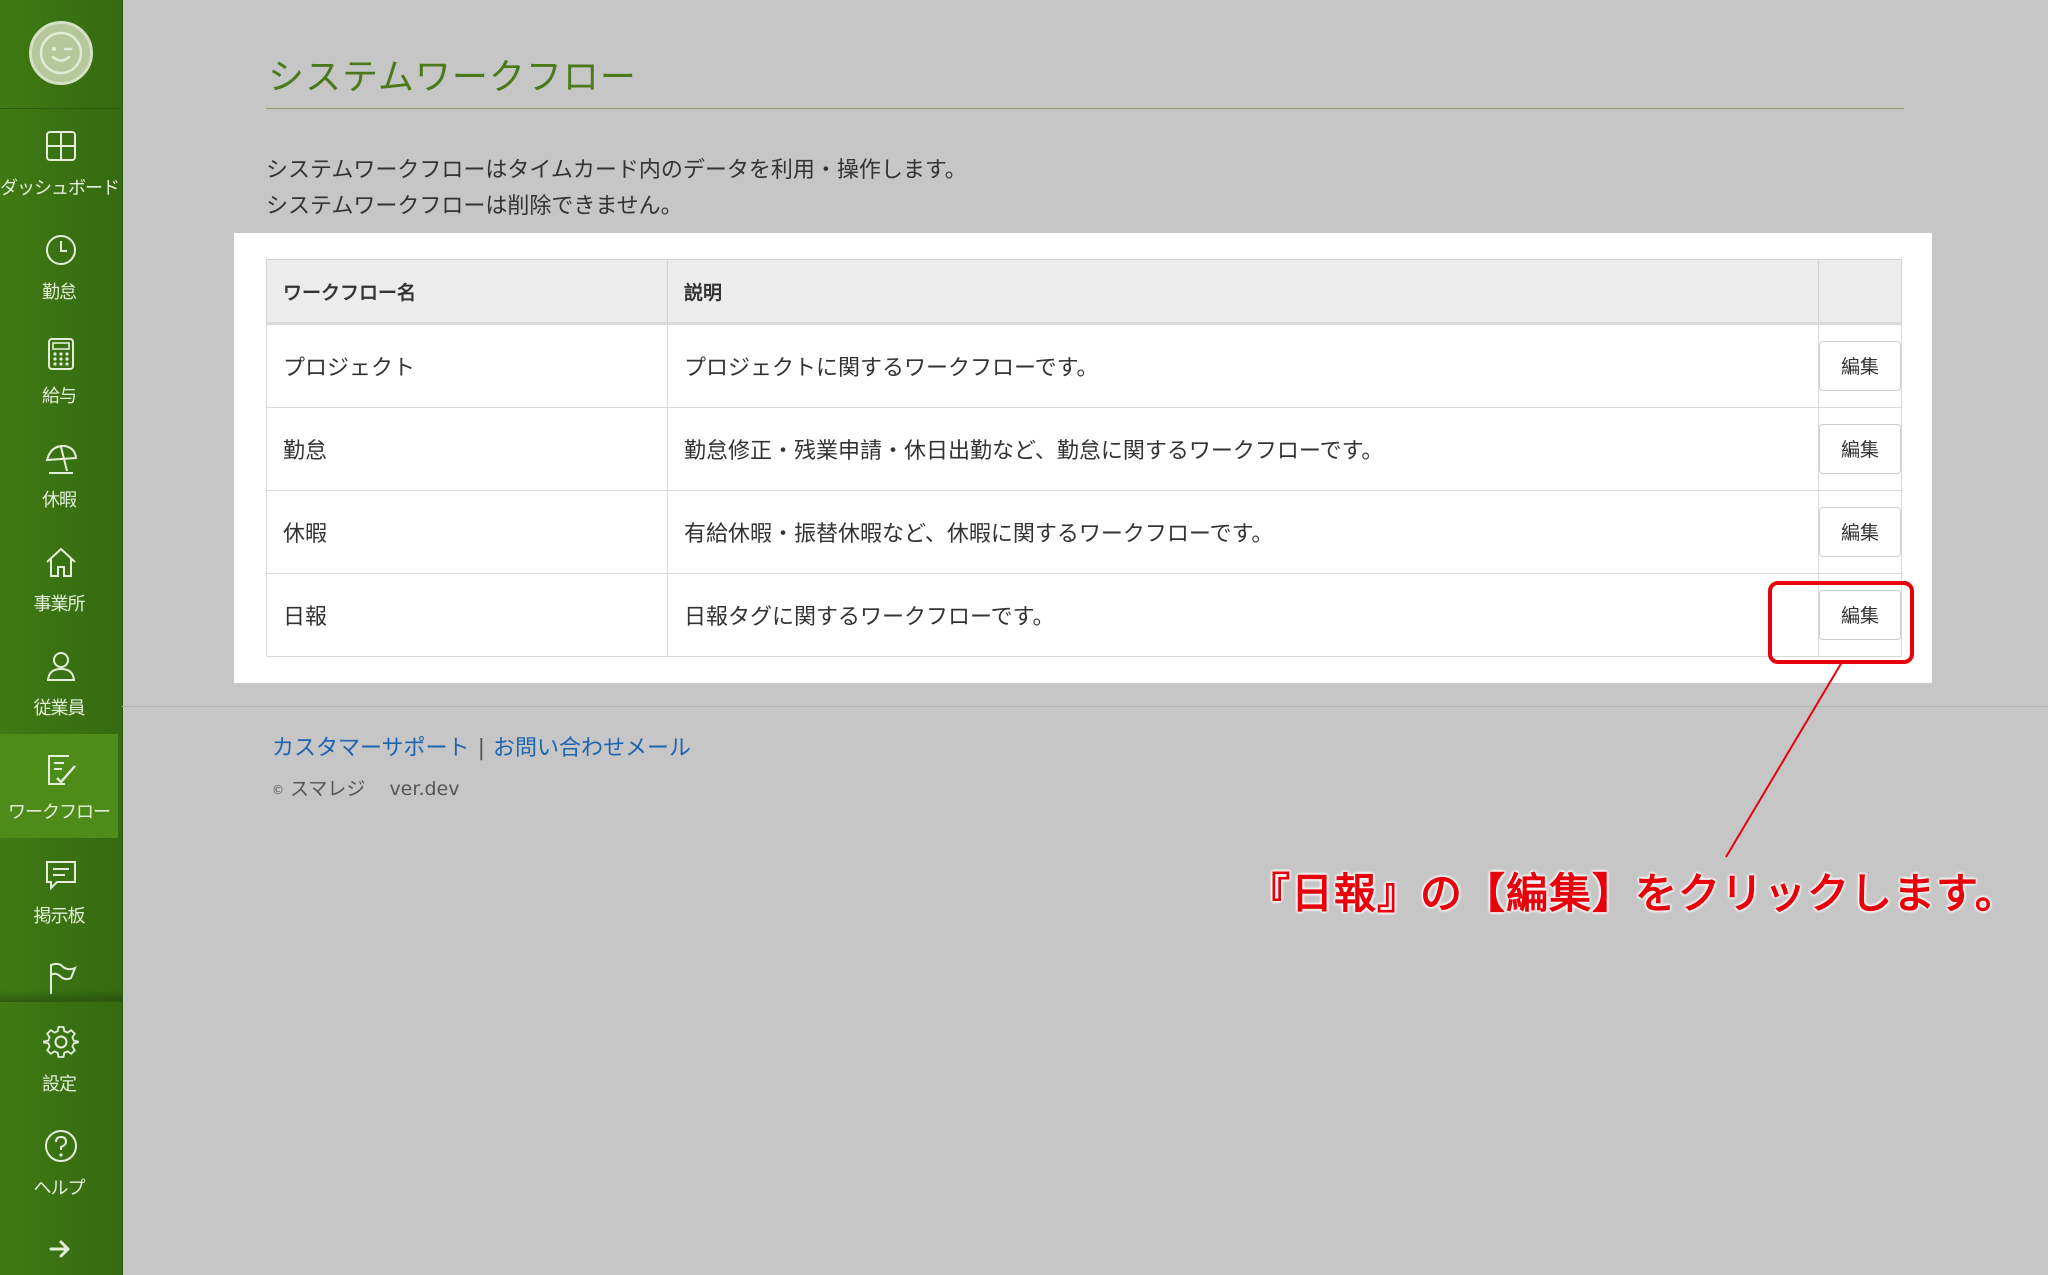 The image size is (2048, 1275). What do you see at coordinates (278, 789) in the screenshot?
I see `copyright-symbol: ©` at bounding box center [278, 789].